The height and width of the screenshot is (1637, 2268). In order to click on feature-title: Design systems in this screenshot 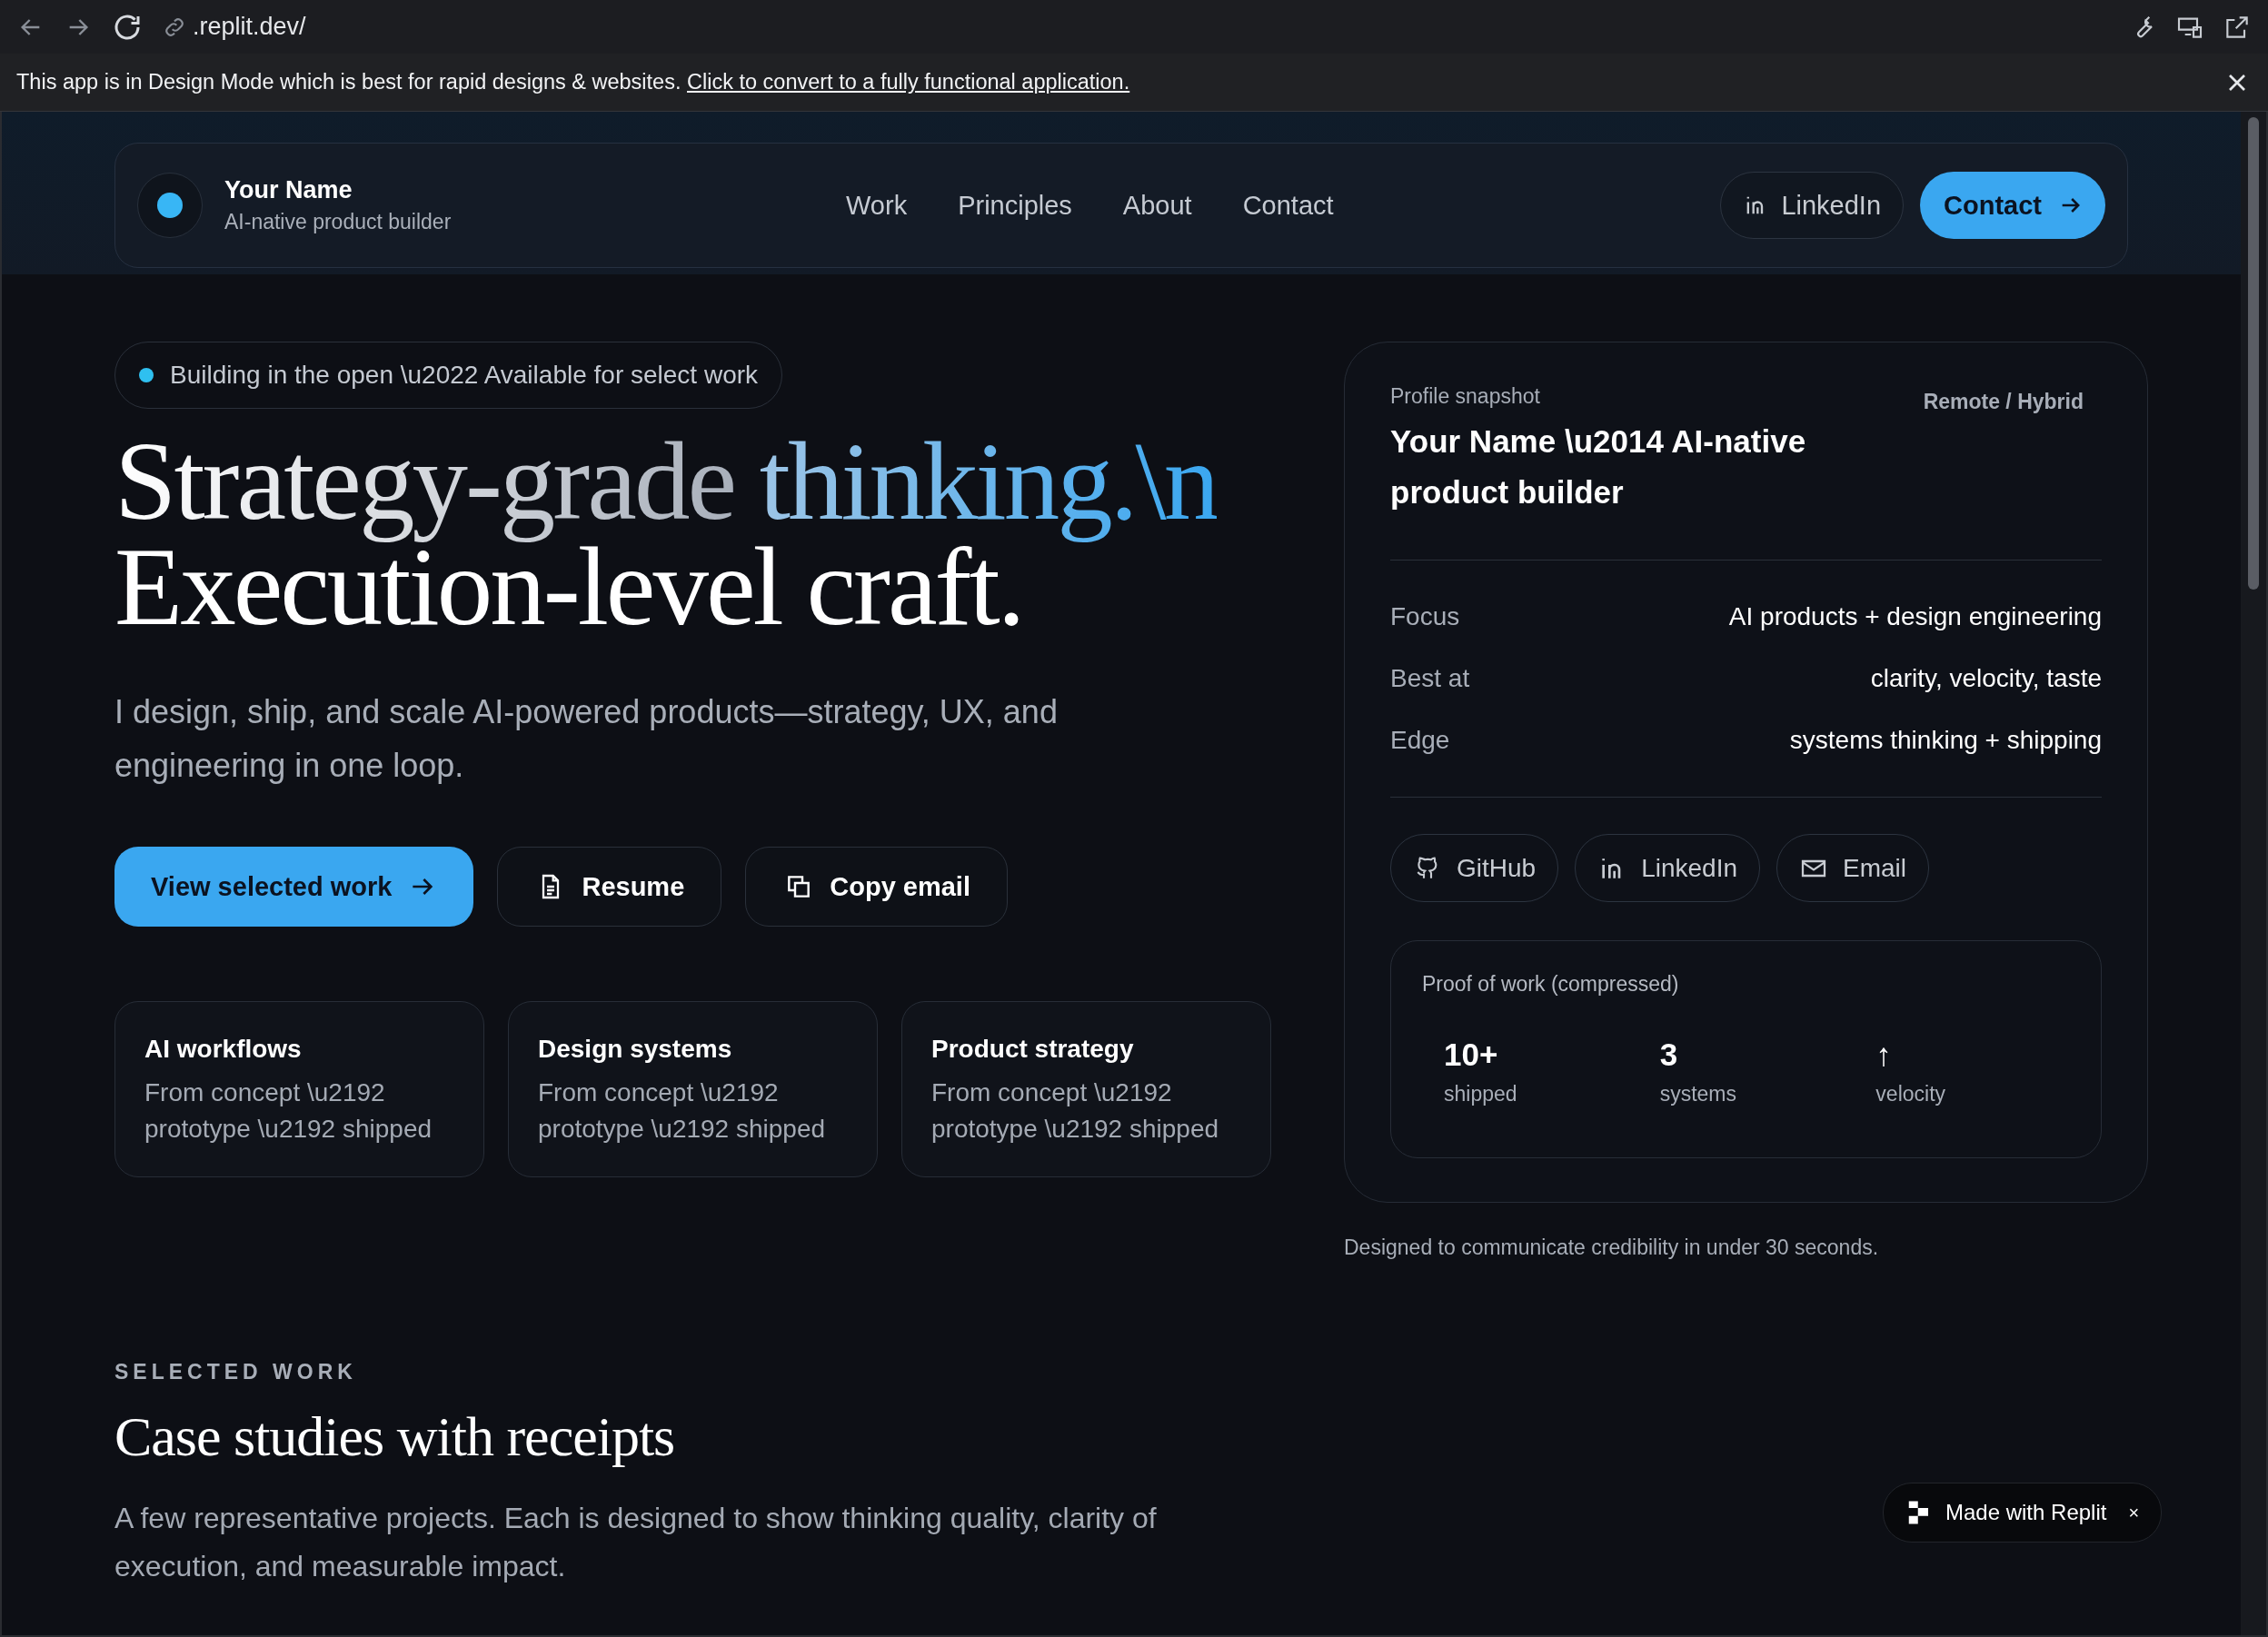, I will do `click(635, 1049)`.